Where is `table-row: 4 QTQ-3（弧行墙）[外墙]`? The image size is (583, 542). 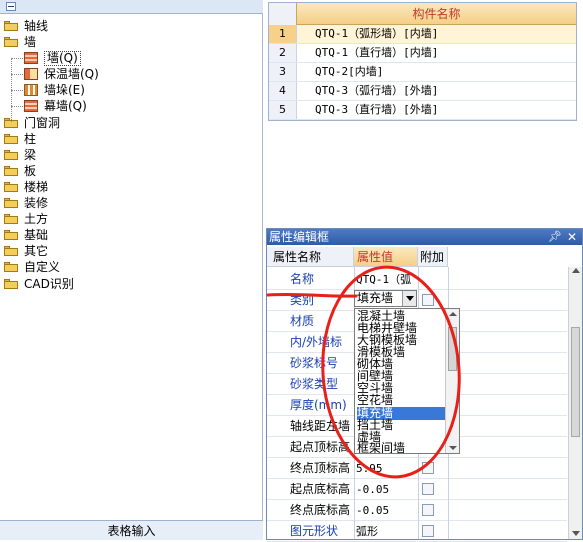
table-row: 4 QTQ-3（弧行墙）[外墙] is located at coordinates (422, 91).